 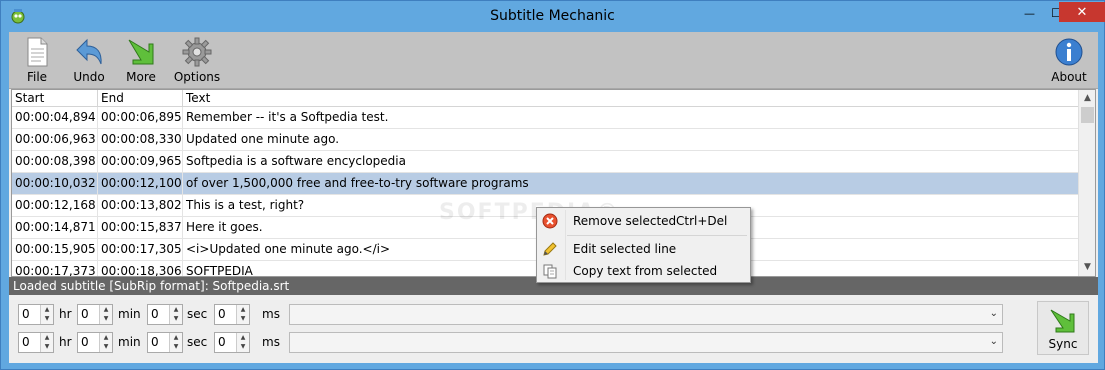 What do you see at coordinates (197, 314) in the screenshot?
I see `sec-label: sec` at bounding box center [197, 314].